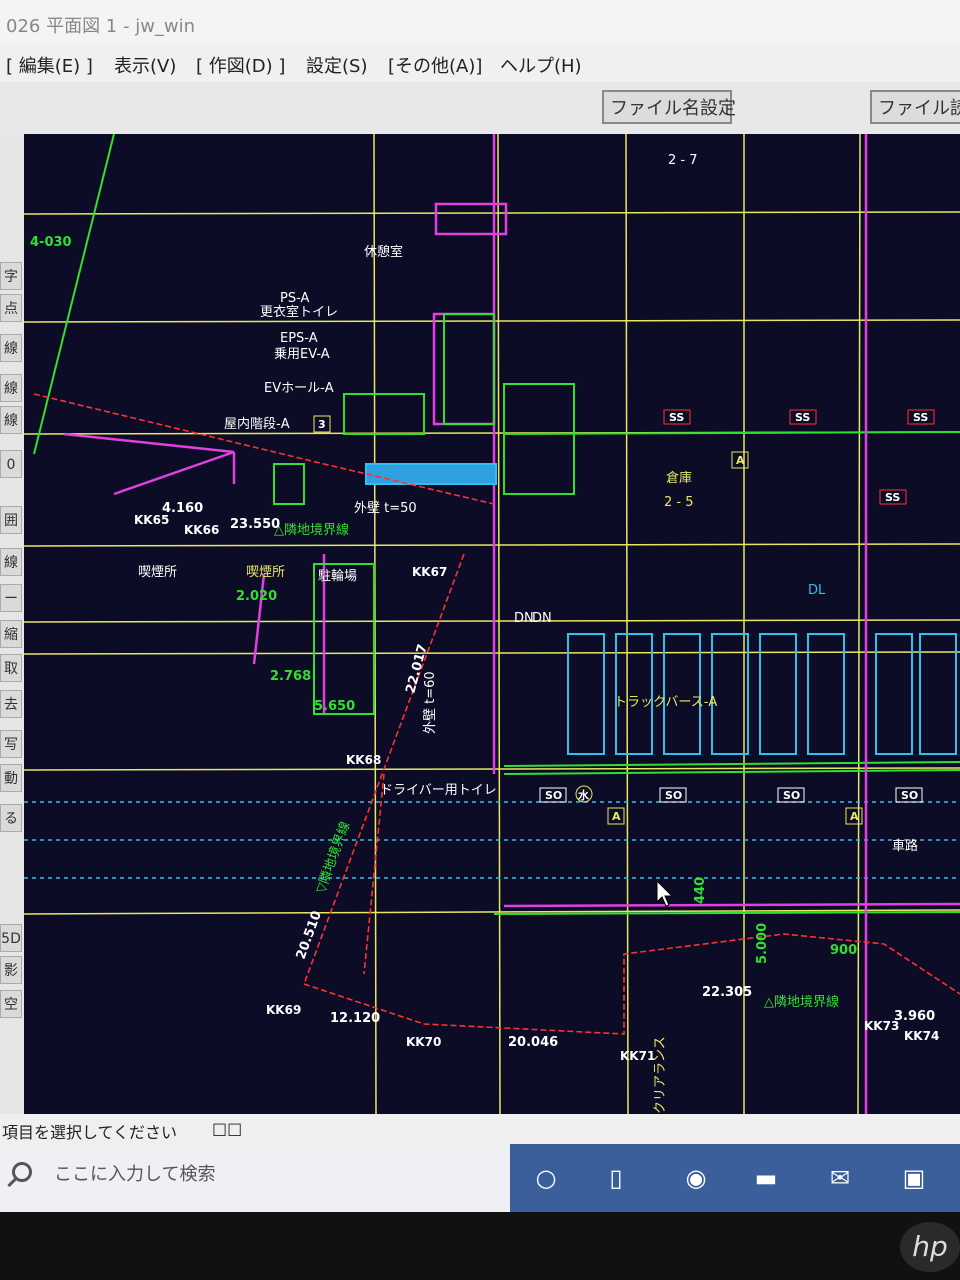  I want to click on tool-button: 0, so click(11, 464).